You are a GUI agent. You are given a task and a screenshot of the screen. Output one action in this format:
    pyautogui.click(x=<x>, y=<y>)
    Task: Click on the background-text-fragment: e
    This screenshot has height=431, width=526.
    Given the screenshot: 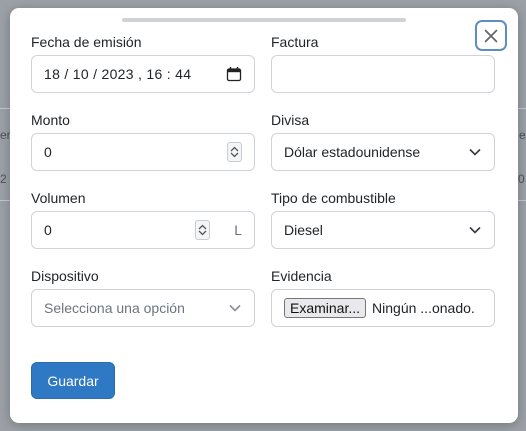 What is the action you would take?
    pyautogui.click(x=522, y=135)
    